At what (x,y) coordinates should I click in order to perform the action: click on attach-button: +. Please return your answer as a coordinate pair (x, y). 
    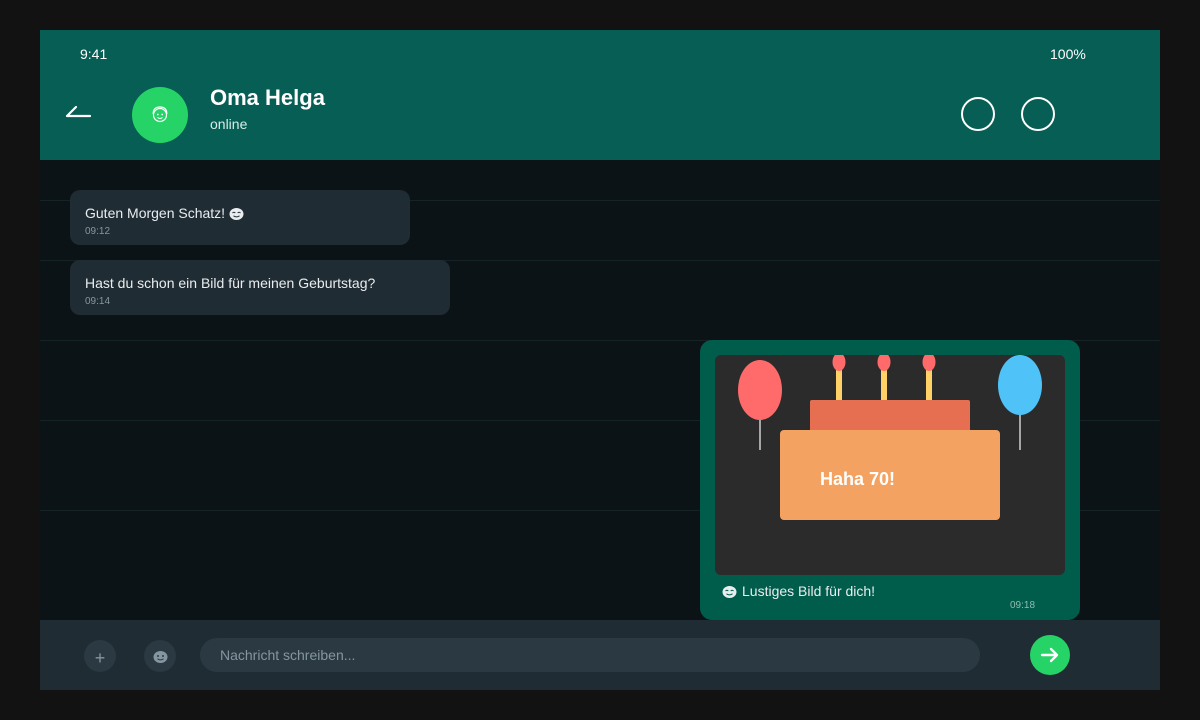
    Looking at the image, I should click on (100, 656).